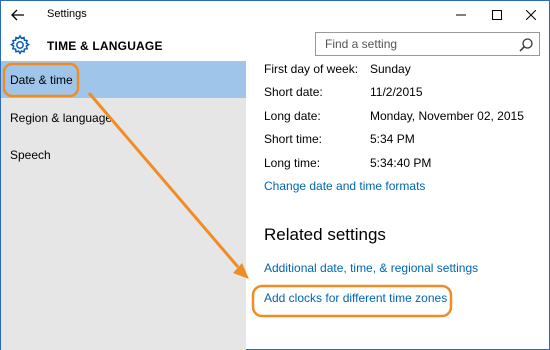 This screenshot has height=350, width=550. Describe the element at coordinates (292, 116) in the screenshot. I see `format-label: Long date:` at that location.